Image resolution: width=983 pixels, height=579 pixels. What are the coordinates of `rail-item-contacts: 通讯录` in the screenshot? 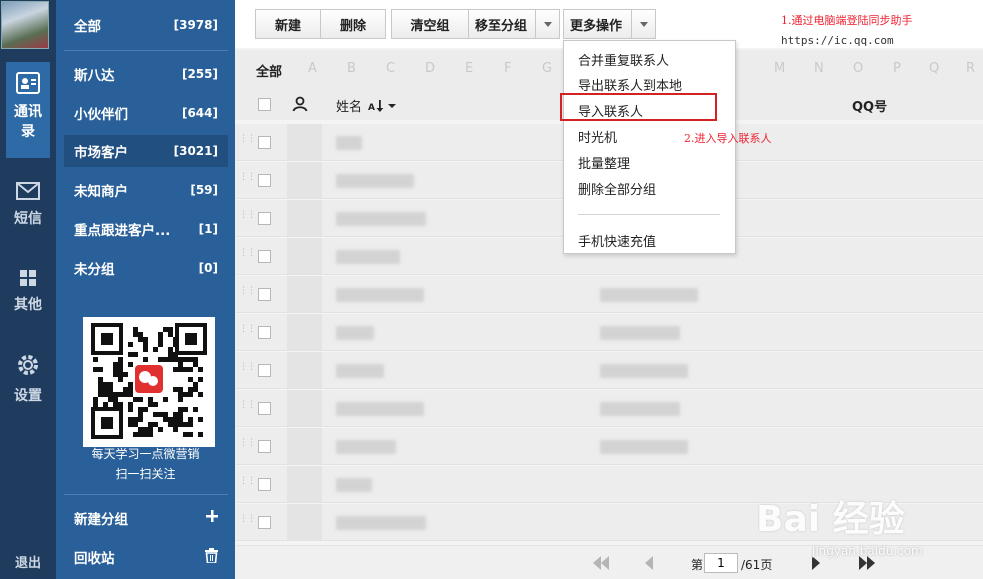 It's located at (28, 110).